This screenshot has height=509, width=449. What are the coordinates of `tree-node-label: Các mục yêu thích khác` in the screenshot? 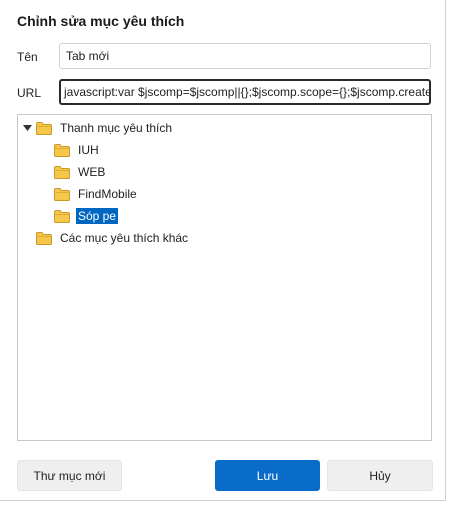 It's located at (124, 238).